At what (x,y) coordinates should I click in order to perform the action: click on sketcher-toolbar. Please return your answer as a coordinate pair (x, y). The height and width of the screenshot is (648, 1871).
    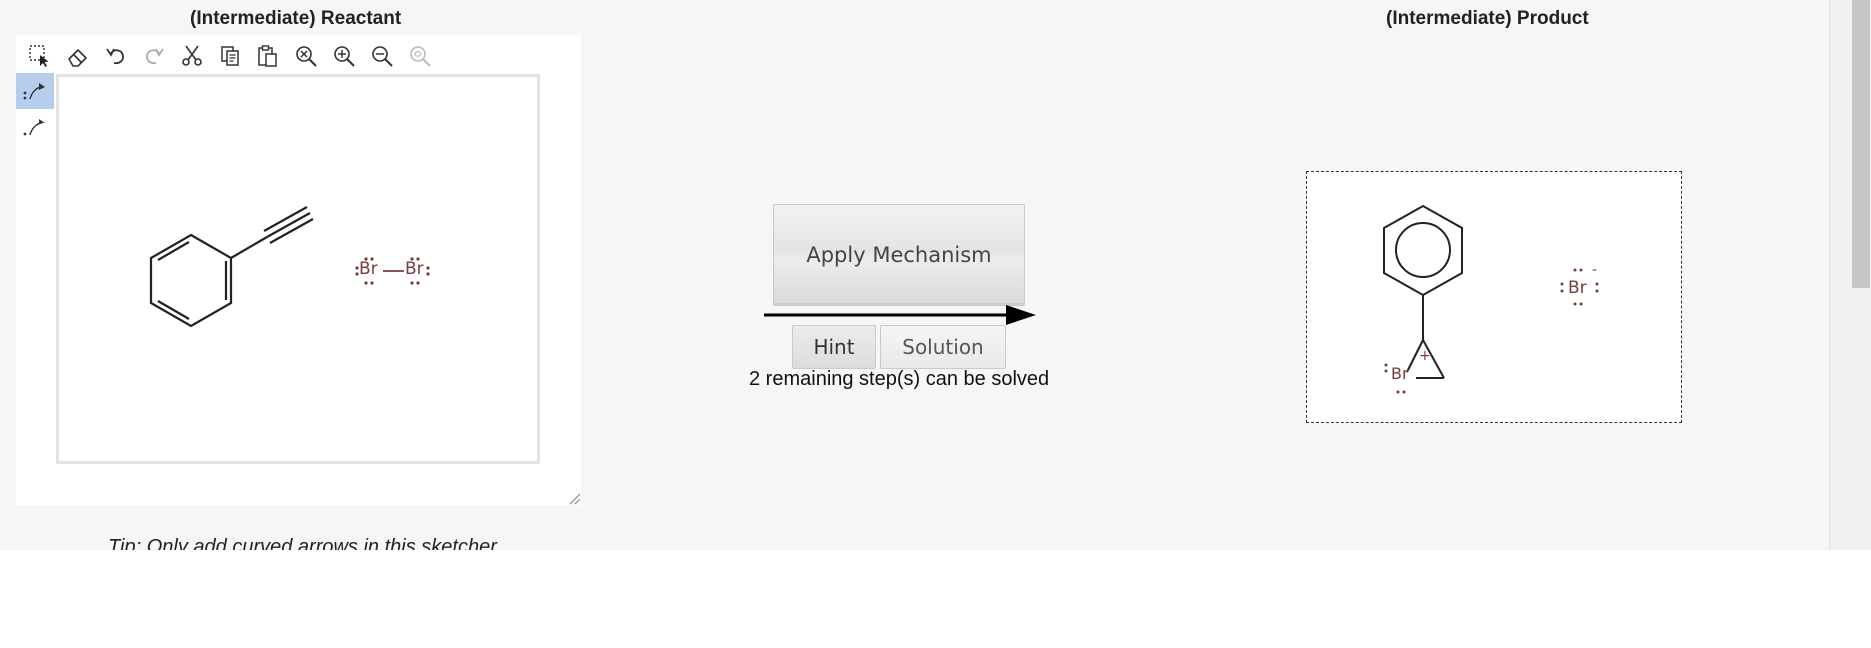
    Looking at the image, I should click on (230, 56).